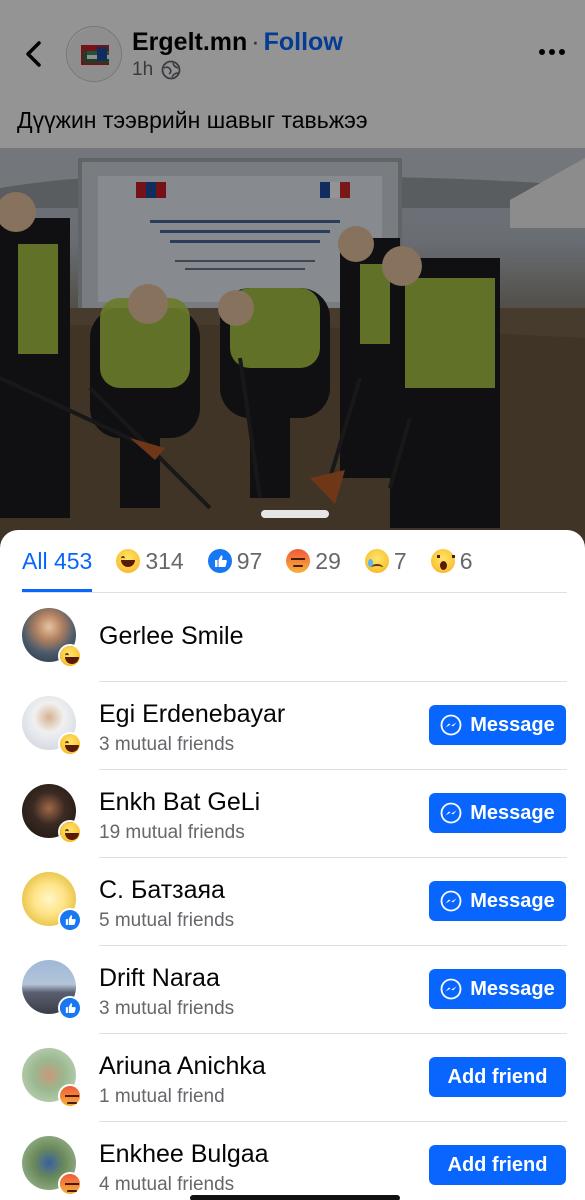 This screenshot has width=585, height=1200. Describe the element at coordinates (466, 560) in the screenshot. I see `tab-wow-count: 6` at that location.